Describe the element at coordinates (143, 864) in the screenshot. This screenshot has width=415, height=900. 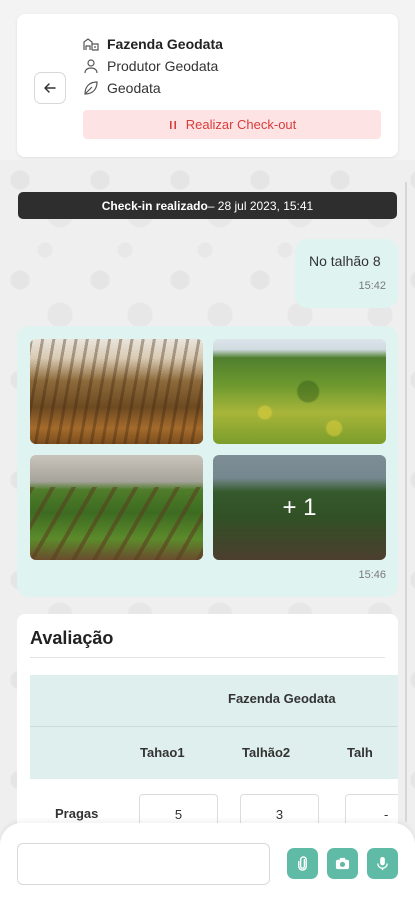
I see `message-input` at that location.